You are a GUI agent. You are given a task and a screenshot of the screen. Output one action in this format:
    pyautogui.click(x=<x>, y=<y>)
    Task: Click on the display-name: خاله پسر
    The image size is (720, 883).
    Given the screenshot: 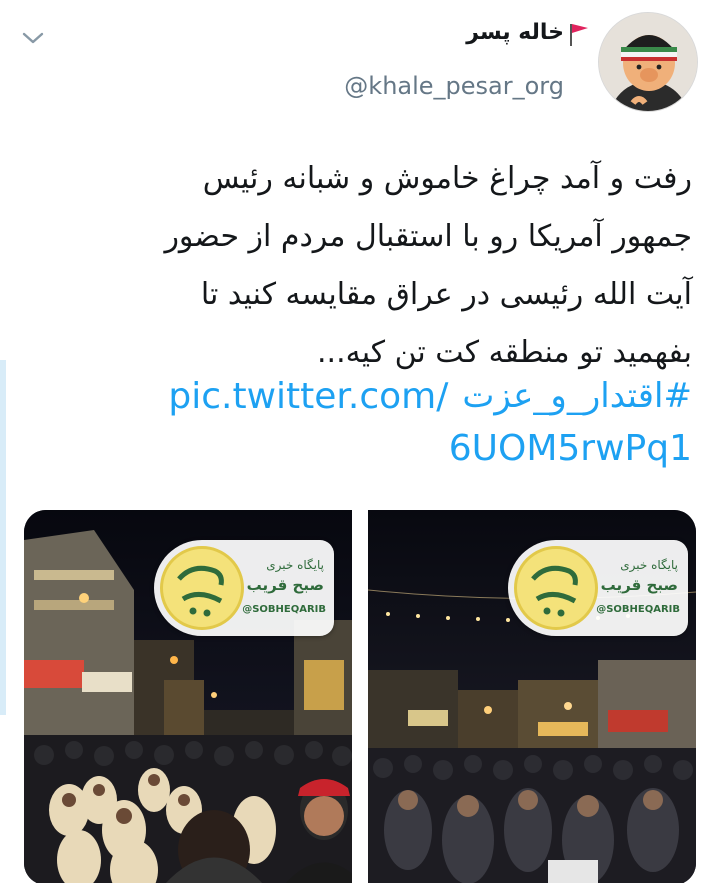 What is the action you would take?
    pyautogui.click(x=515, y=32)
    